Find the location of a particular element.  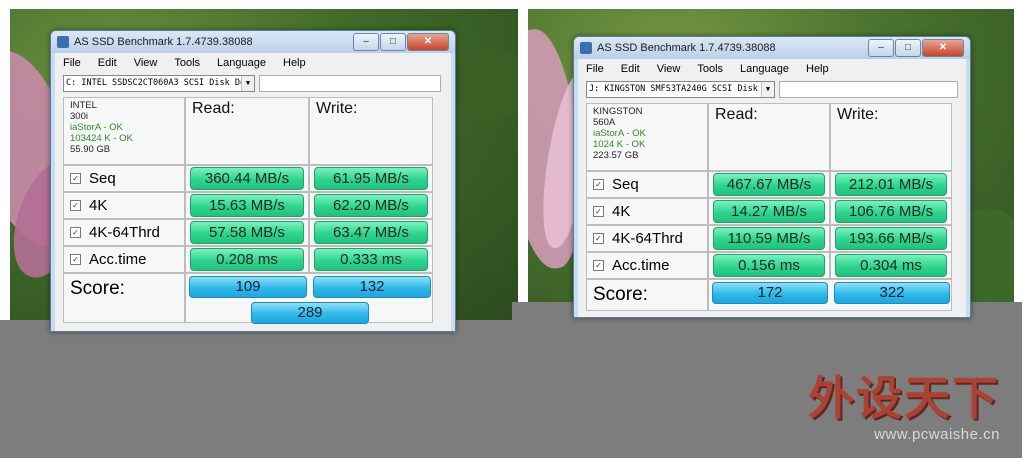

cell-acc-read: 0.156 ms is located at coordinates (769, 265).